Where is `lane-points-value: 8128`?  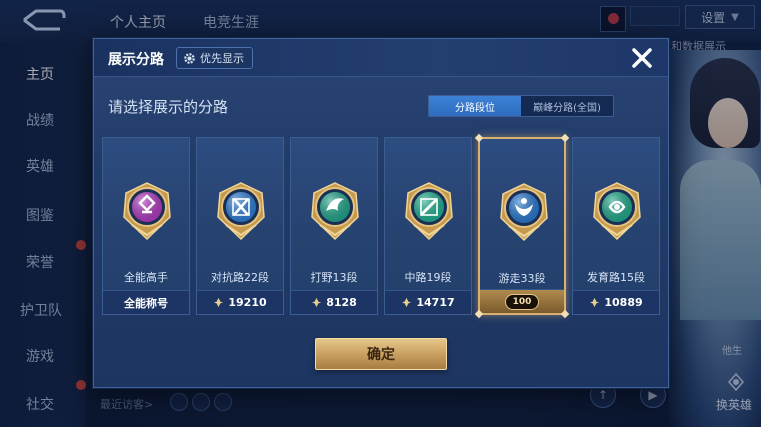 lane-points-value: 8128 is located at coordinates (341, 302).